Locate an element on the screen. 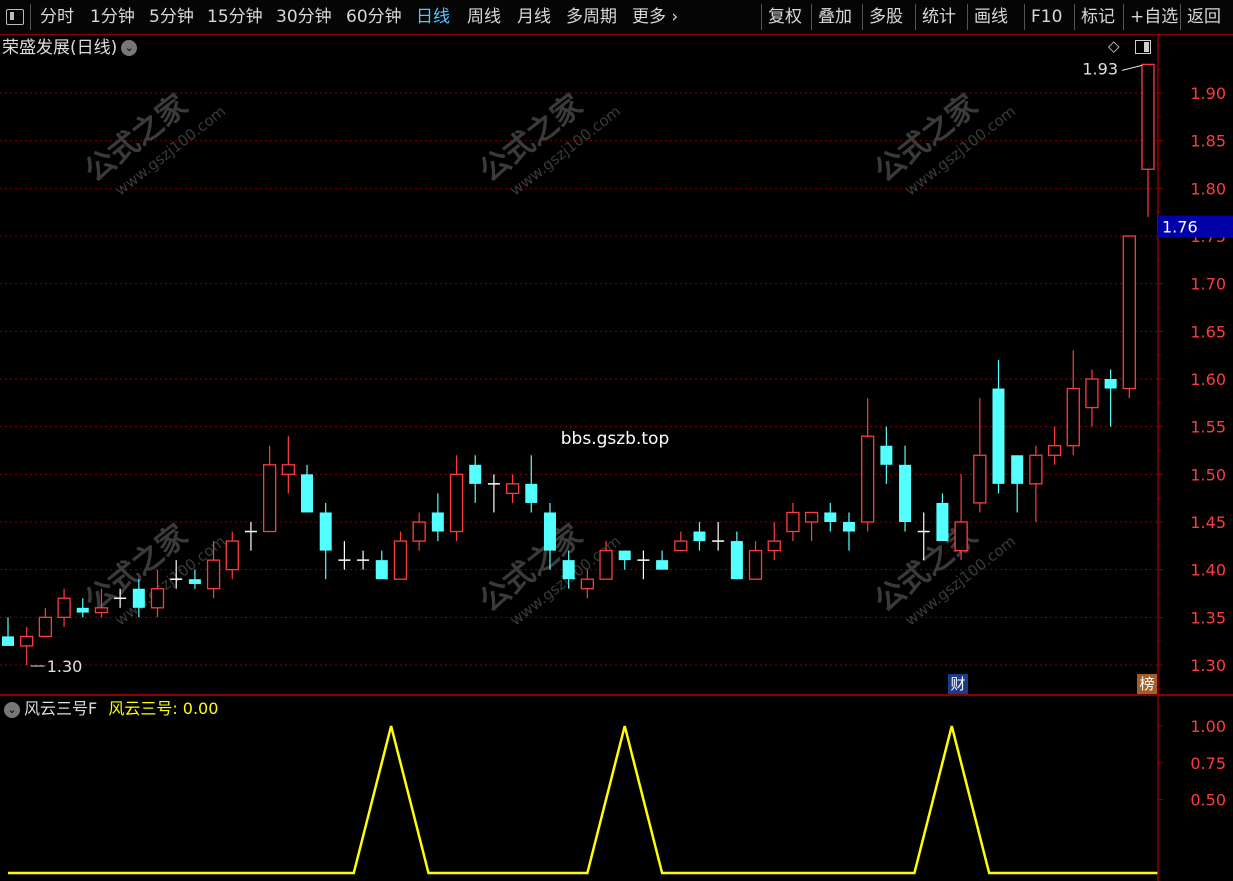 This screenshot has width=1233, height=881. y-tick-label: 1.90 is located at coordinates (1208, 93).